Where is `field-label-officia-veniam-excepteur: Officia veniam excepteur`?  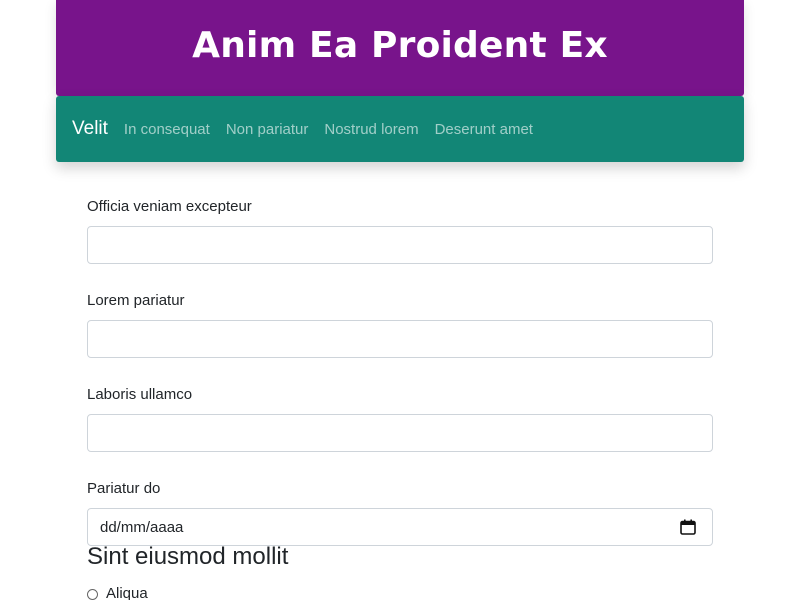 field-label-officia-veniam-excepteur: Officia veniam excepteur is located at coordinates (169, 206).